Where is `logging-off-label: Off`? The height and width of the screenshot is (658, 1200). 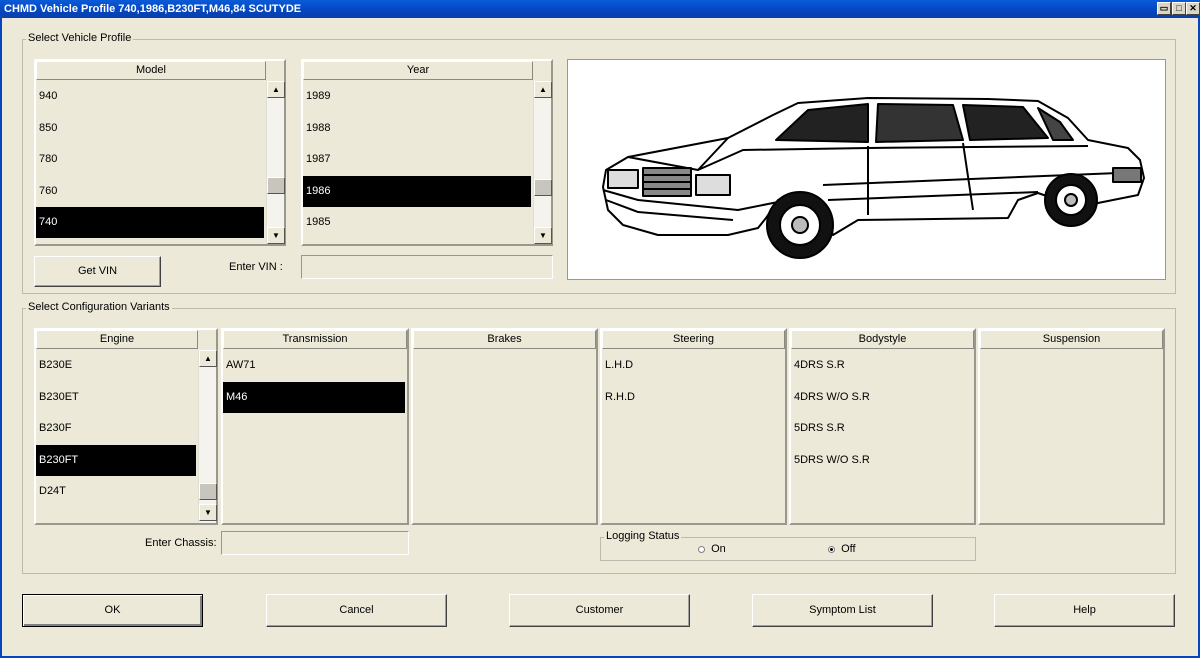 logging-off-label: Off is located at coordinates (848, 549).